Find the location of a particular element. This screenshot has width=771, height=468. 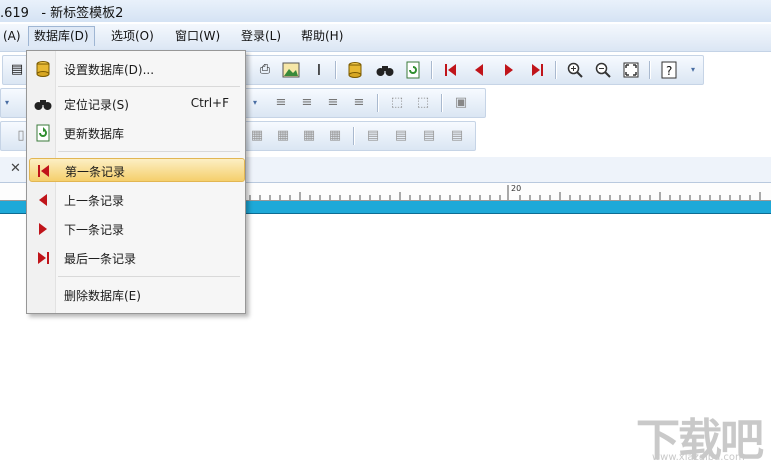

send-backward-icon: ▦ is located at coordinates (335, 136).